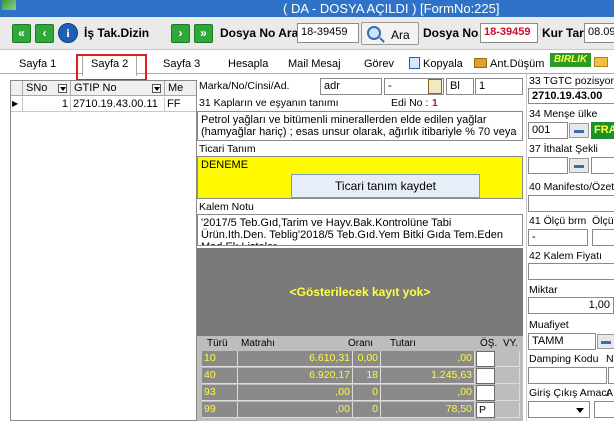 Image resolution: width=614 pixels, height=421 pixels. I want to click on window-title: ( DA - DOSYA AÇILDI ) [FormNo:225], so click(391, 8).